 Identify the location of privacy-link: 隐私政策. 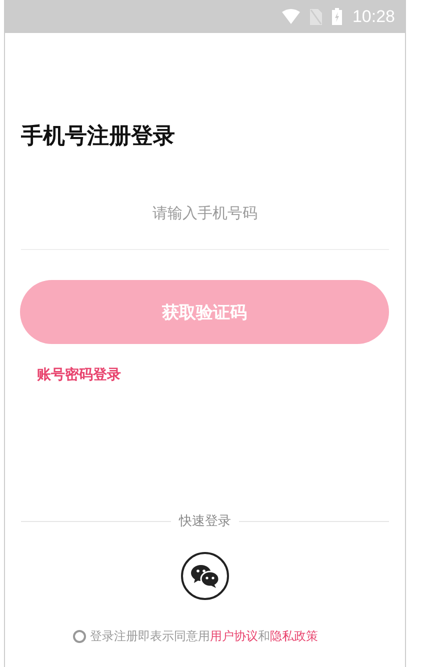
(294, 636).